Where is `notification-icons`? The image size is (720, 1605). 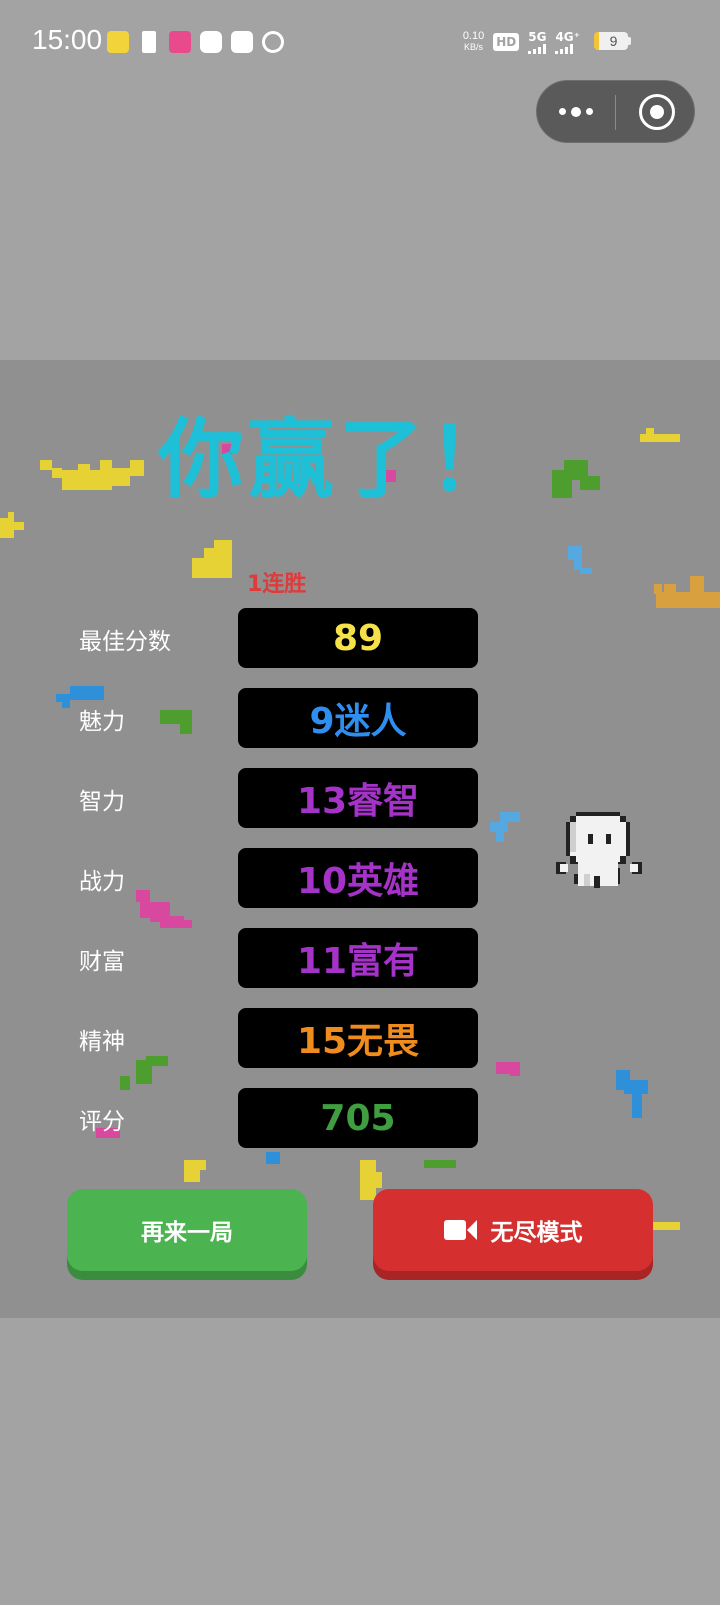
notification-icons is located at coordinates (198, 42).